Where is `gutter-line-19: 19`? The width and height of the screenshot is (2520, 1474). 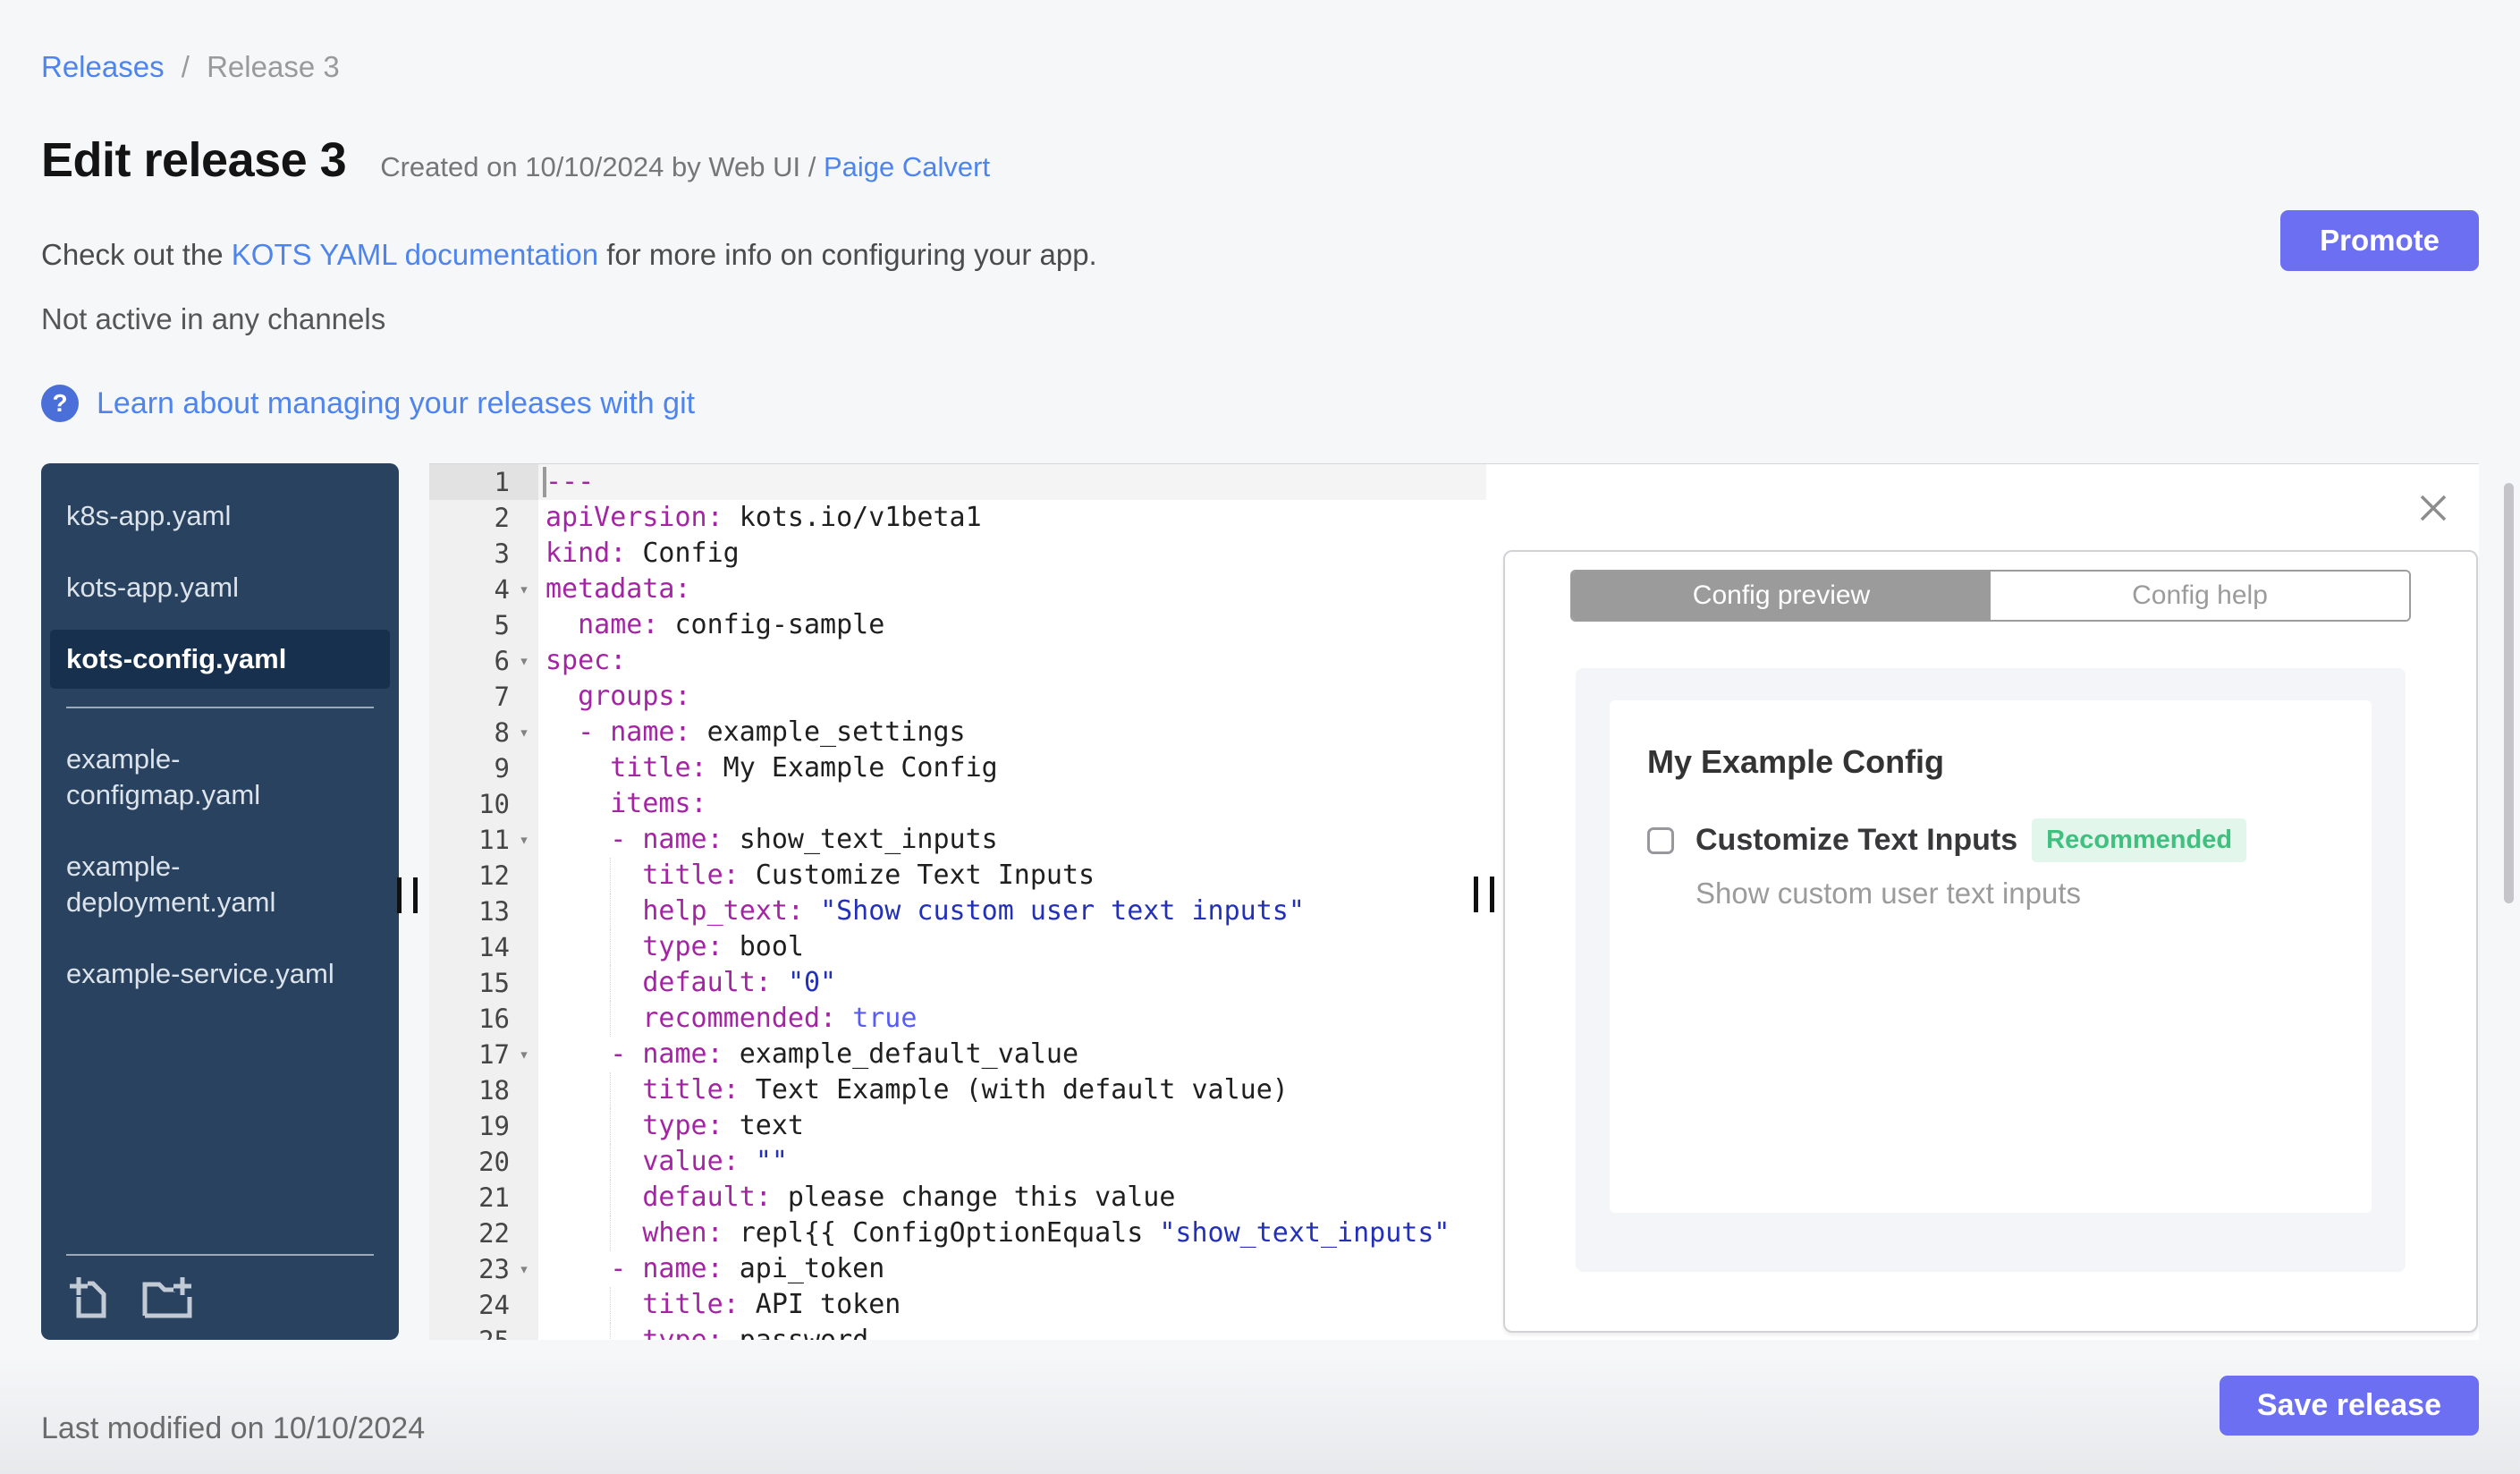 gutter-line-19: 19 is located at coordinates (494, 1126).